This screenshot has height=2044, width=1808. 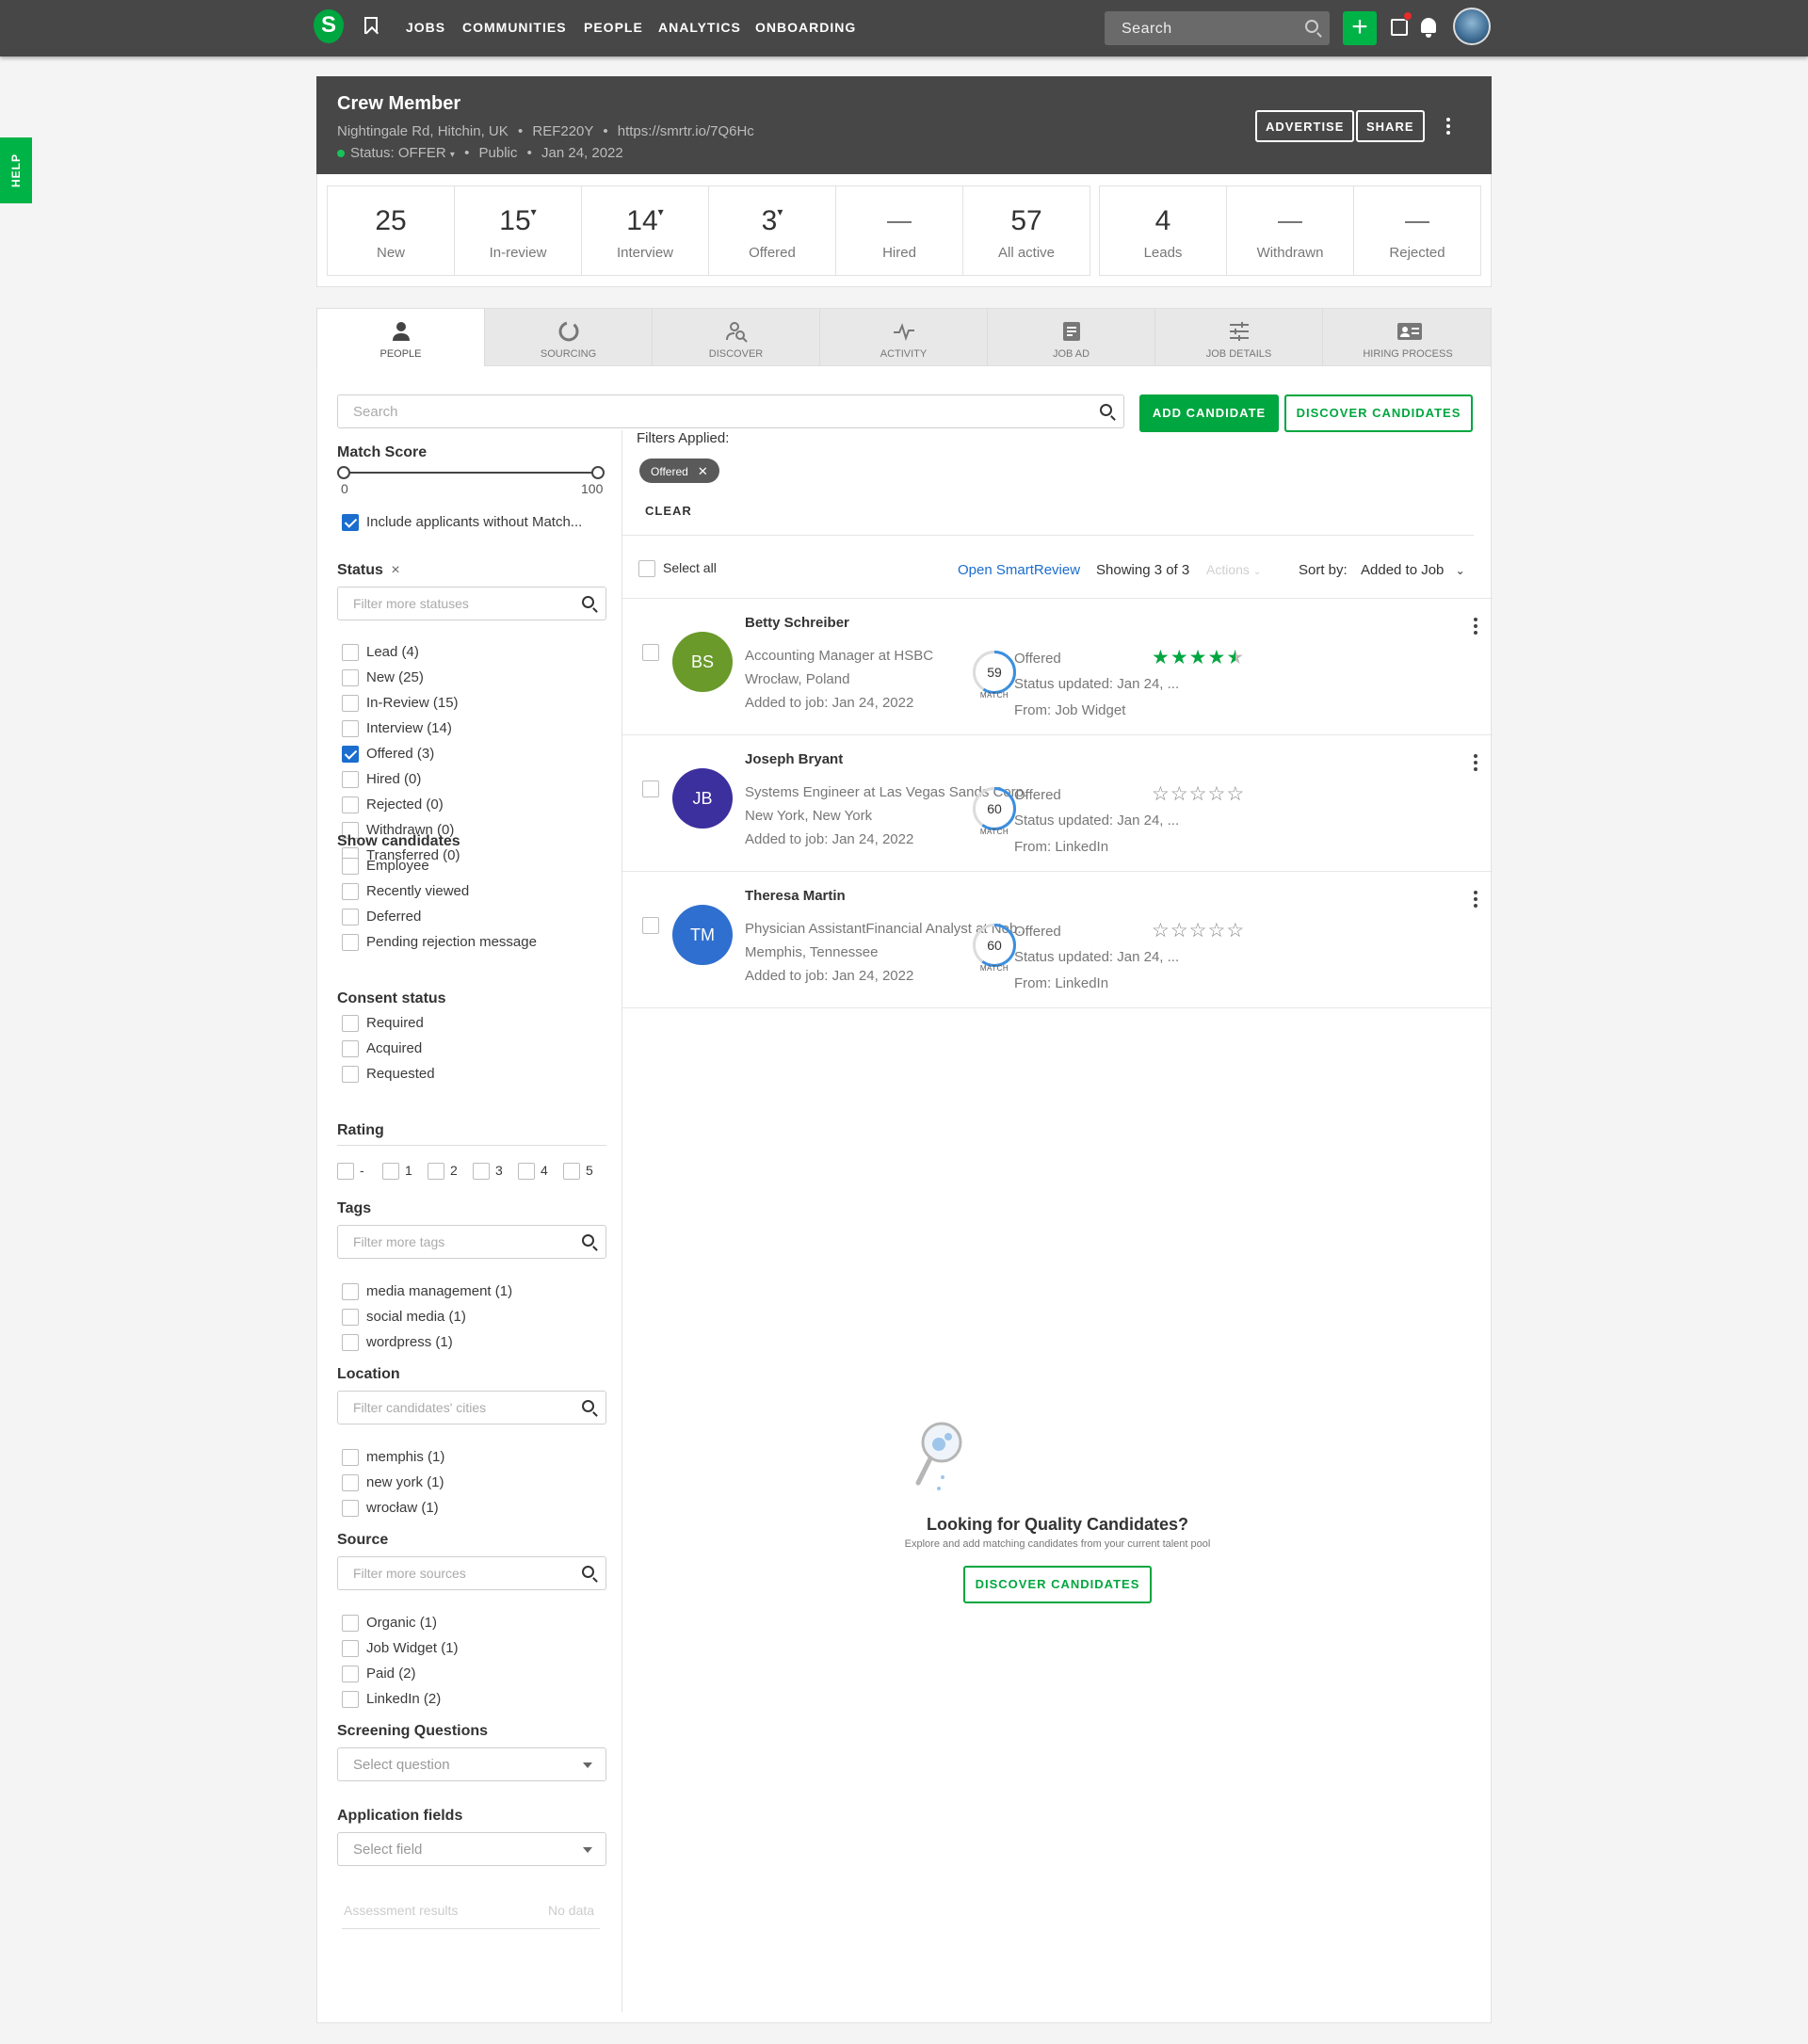 What do you see at coordinates (797, 623) in the screenshot?
I see `candidate-name: Betty Schreiber` at bounding box center [797, 623].